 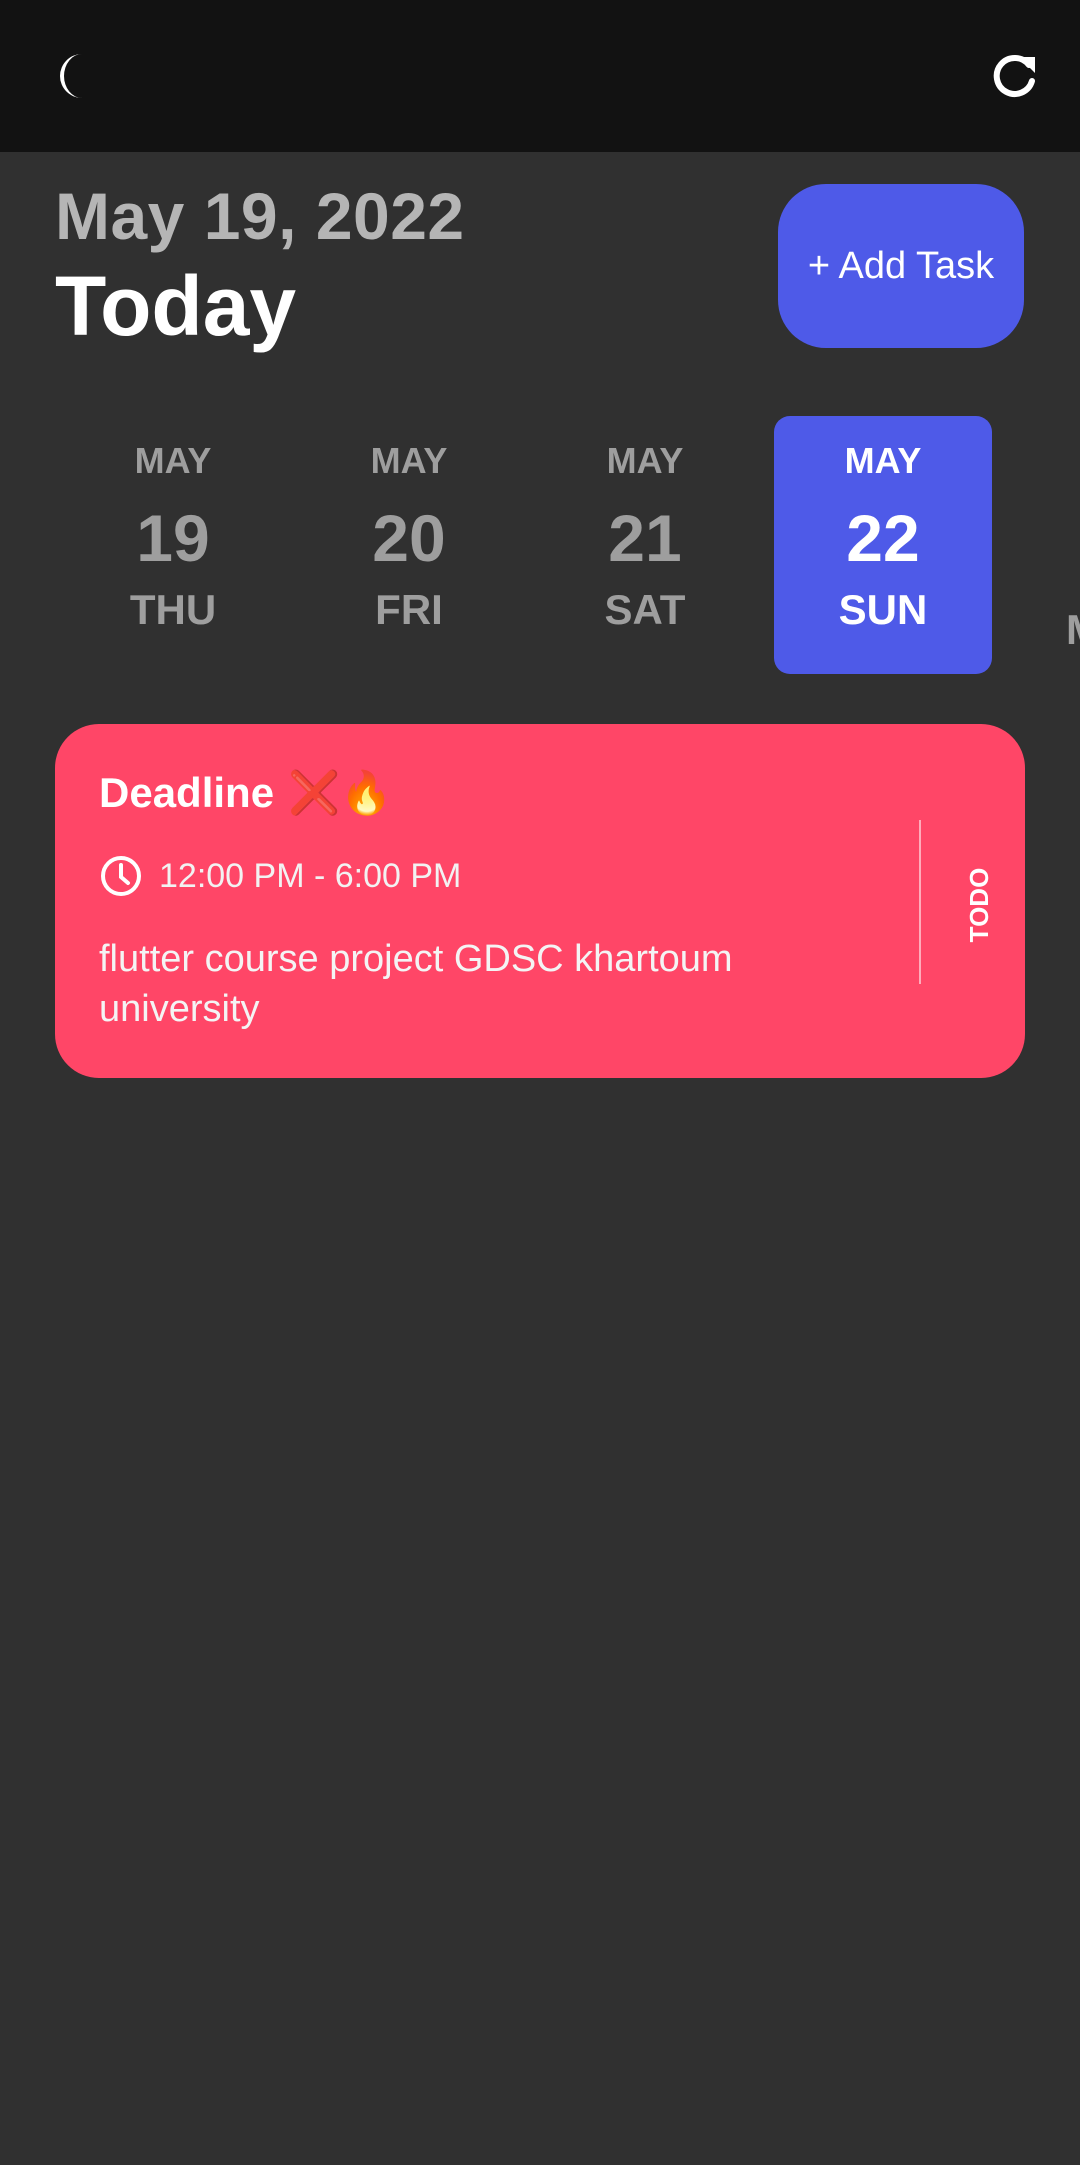 I want to click on refresh-icon, so click(x=1014, y=76).